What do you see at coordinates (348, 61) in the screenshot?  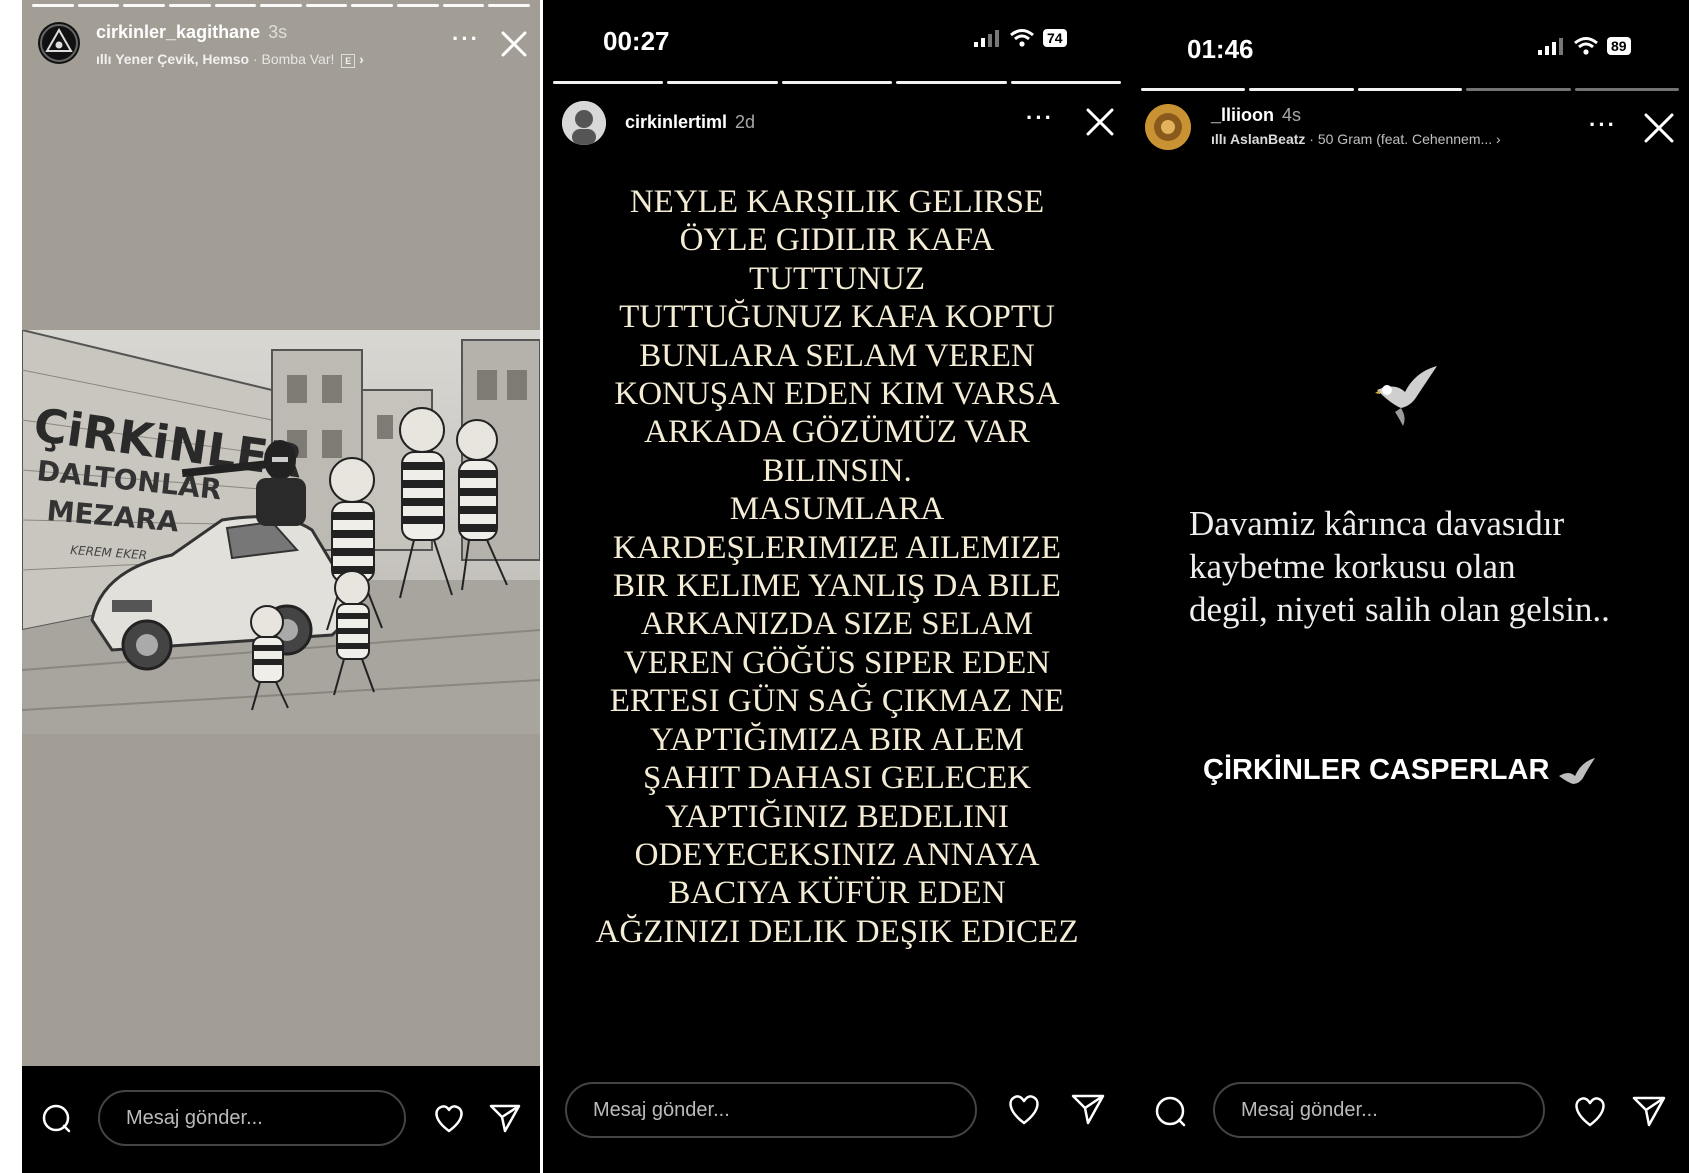 I see `explicit-icon: E` at bounding box center [348, 61].